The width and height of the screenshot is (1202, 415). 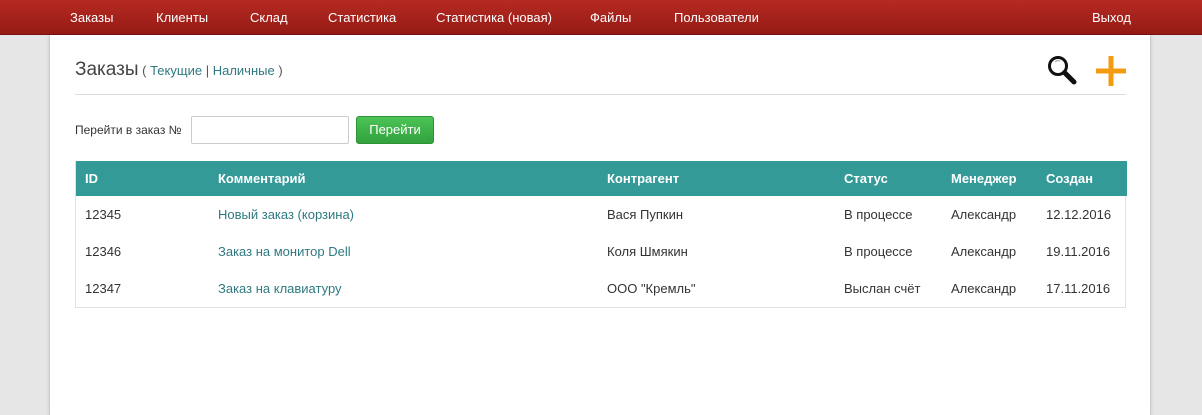 What do you see at coordinates (91, 178) in the screenshot?
I see `column-header-id: ID` at bounding box center [91, 178].